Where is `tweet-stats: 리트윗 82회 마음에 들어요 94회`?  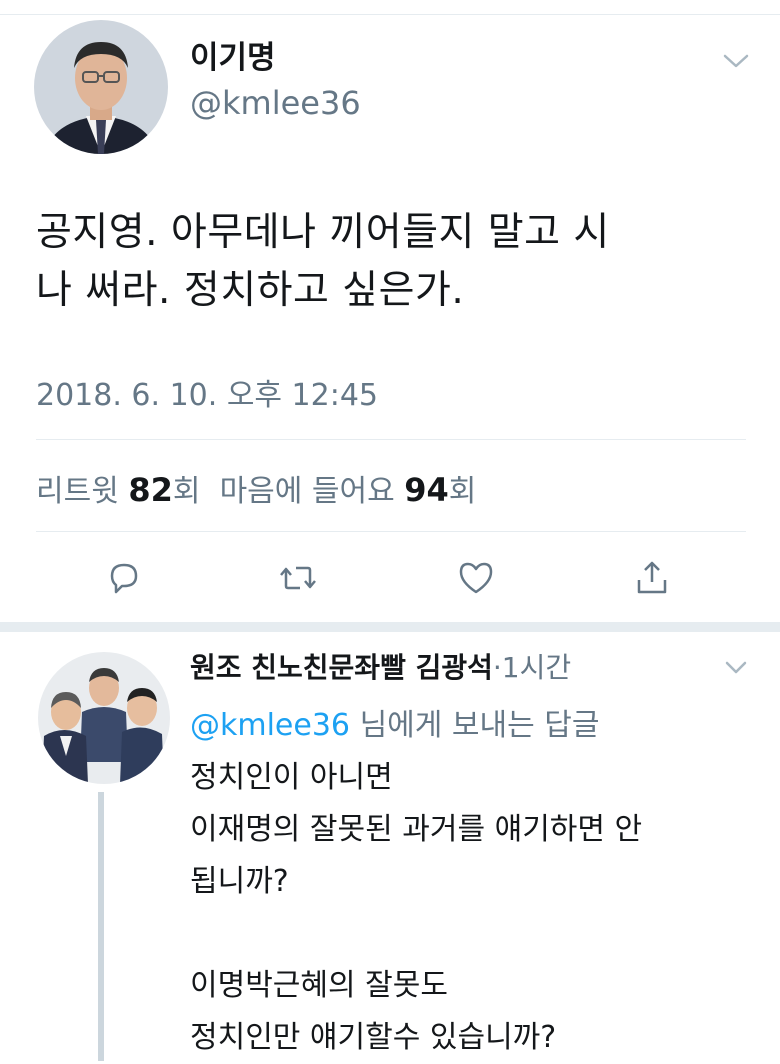
tweet-stats: 리트윗 82회 마음에 들어요 94회 is located at coordinates (256, 488).